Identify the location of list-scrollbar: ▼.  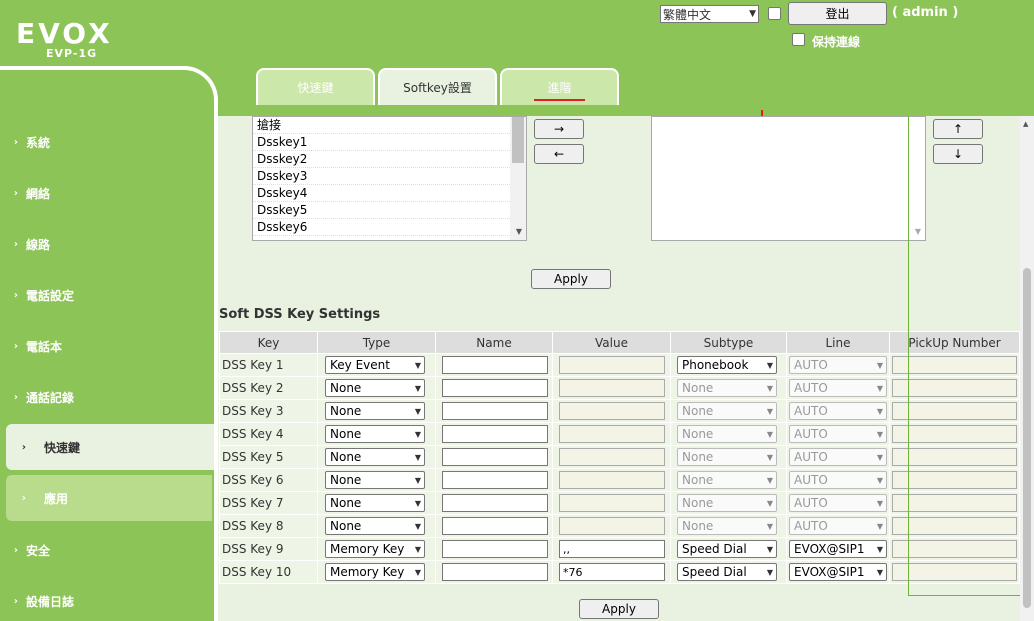
(518, 178).